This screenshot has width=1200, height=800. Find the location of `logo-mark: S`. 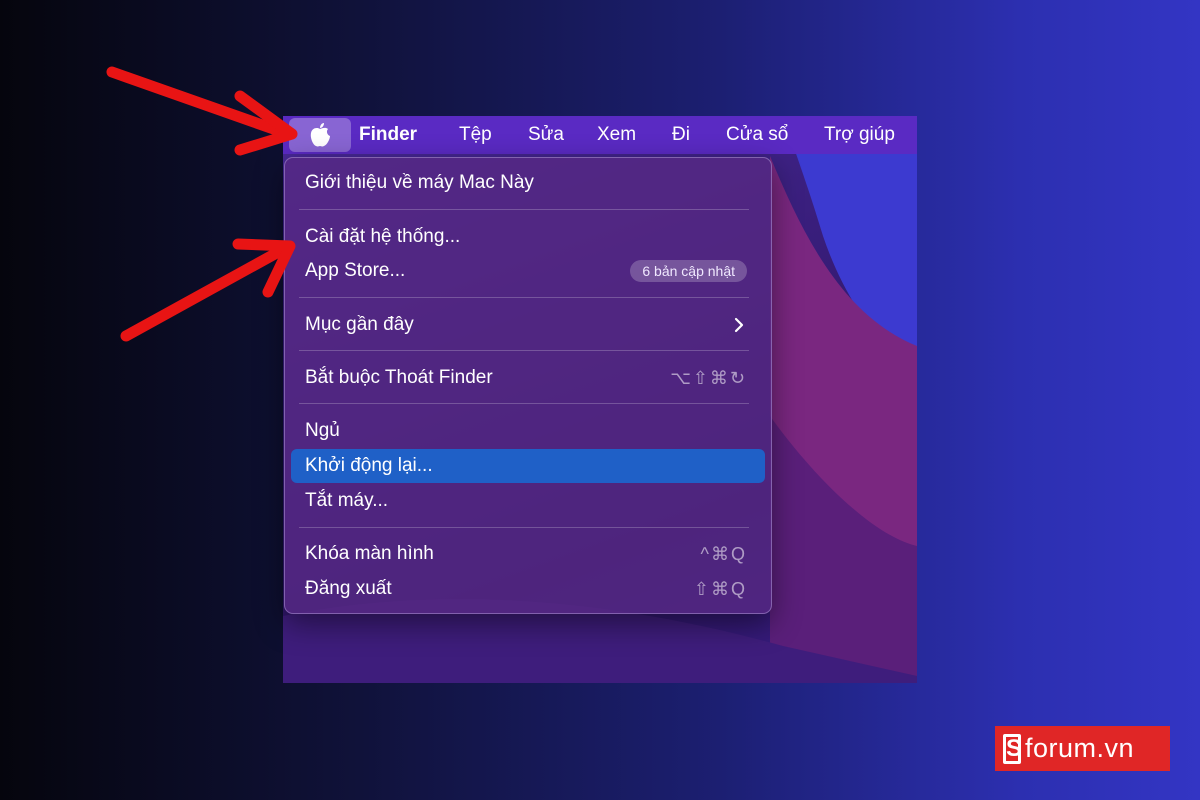

logo-mark: S is located at coordinates (1012, 748).